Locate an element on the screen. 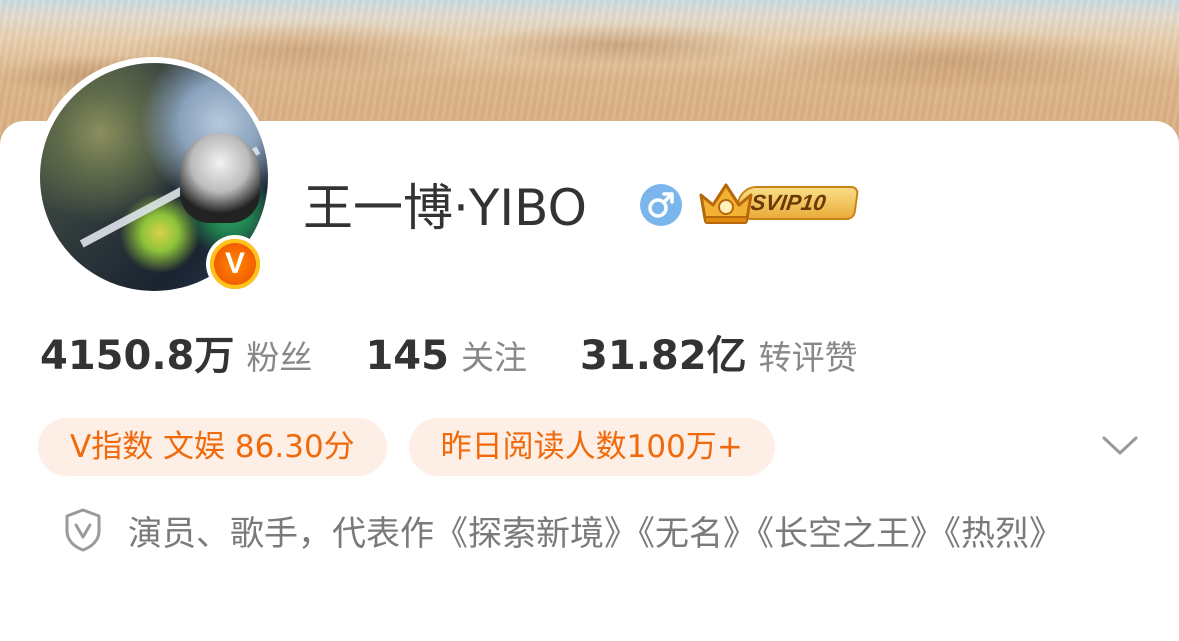 The image size is (1179, 641). shield-v-icon is located at coordinates (83, 530).